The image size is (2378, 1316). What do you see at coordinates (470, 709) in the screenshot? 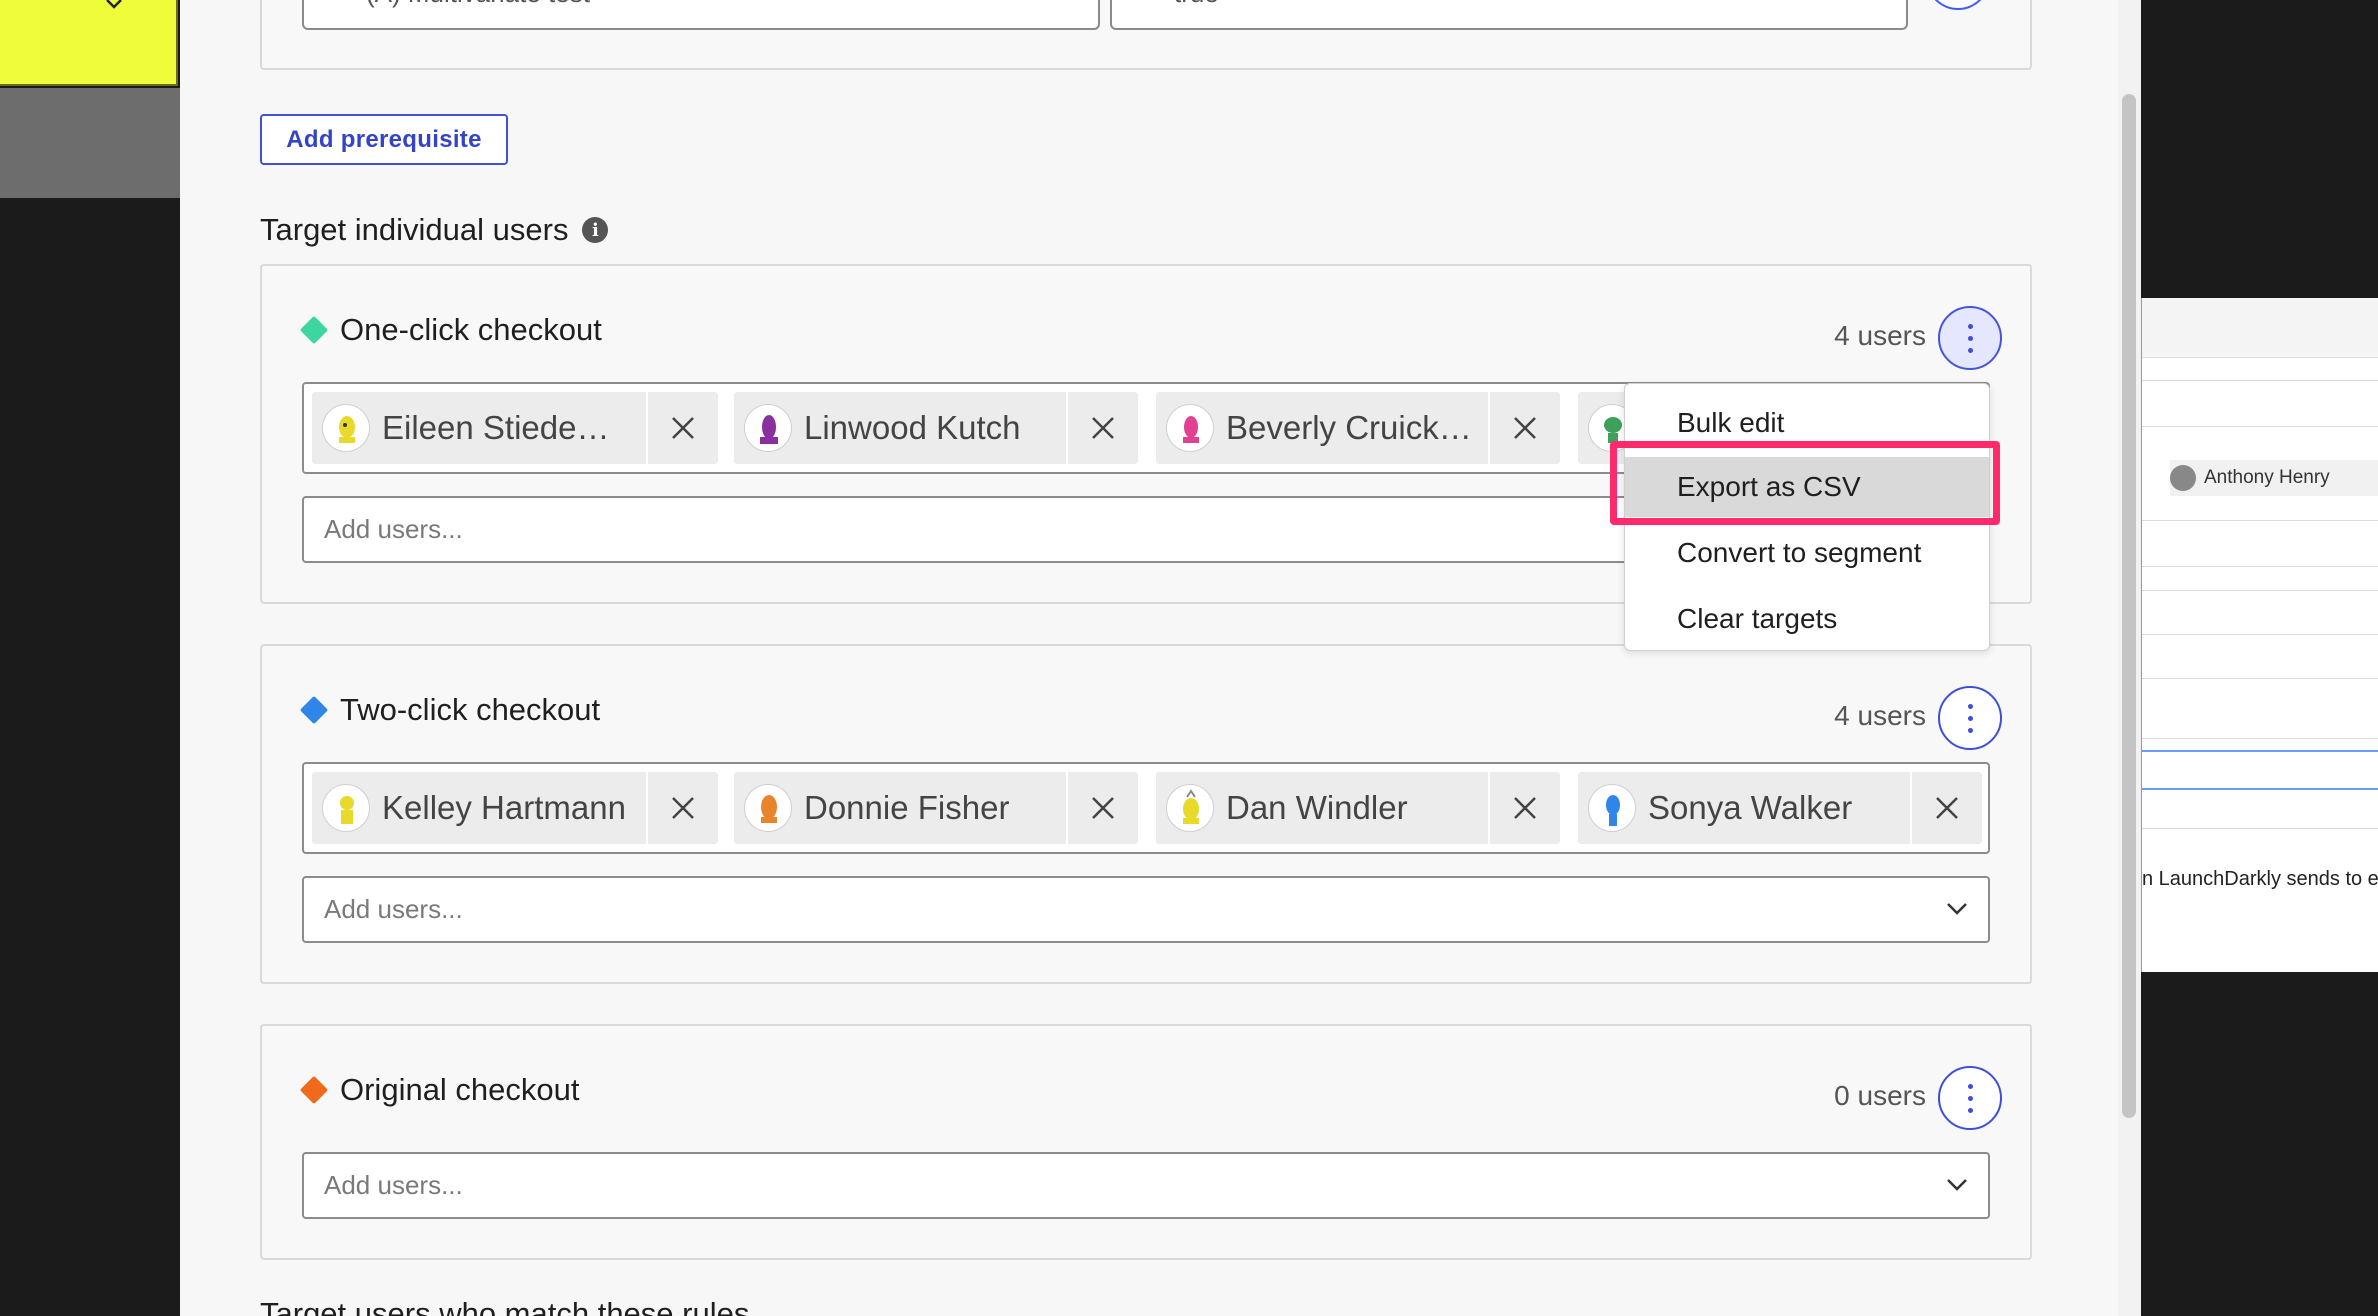
I see `variation-name: Two-click checkout` at bounding box center [470, 709].